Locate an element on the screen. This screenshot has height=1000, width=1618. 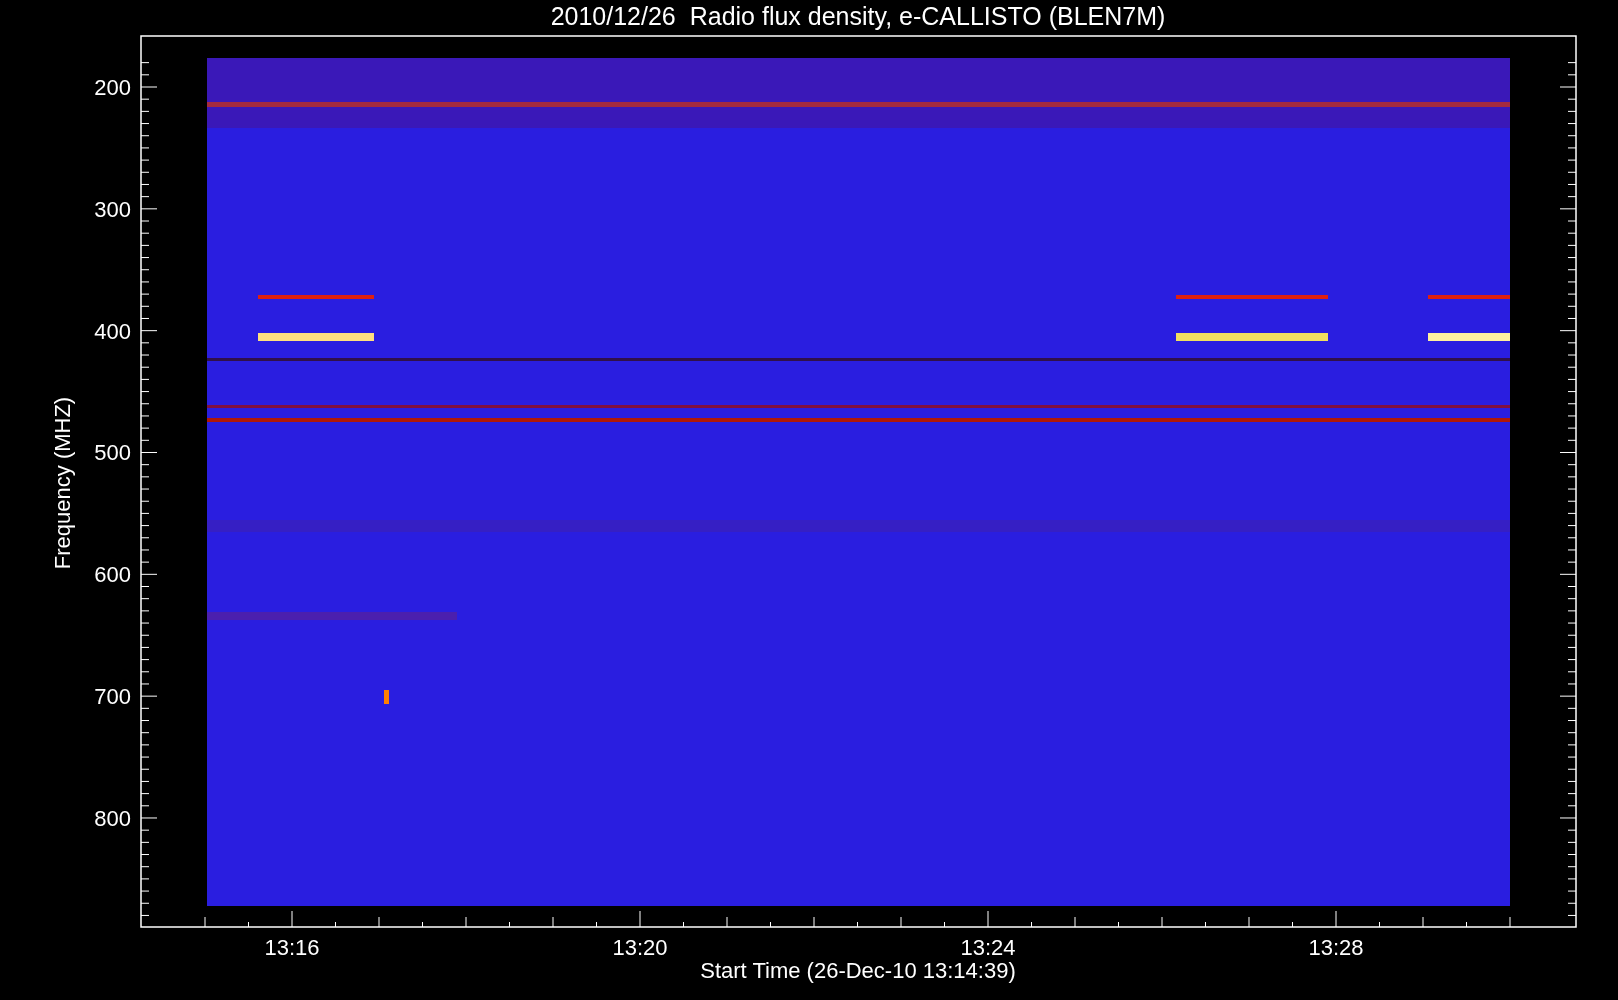
chart-title: 2010/12/26 Radio flux density, e-CALLISTO (BLEN7M) is located at coordinates (858, 16).